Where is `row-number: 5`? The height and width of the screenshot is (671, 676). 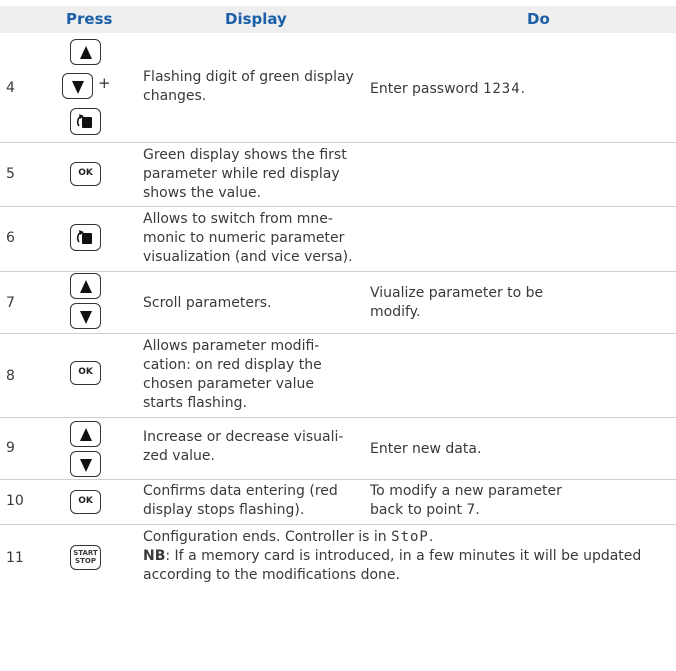
row-number: 5 is located at coordinates (10, 174).